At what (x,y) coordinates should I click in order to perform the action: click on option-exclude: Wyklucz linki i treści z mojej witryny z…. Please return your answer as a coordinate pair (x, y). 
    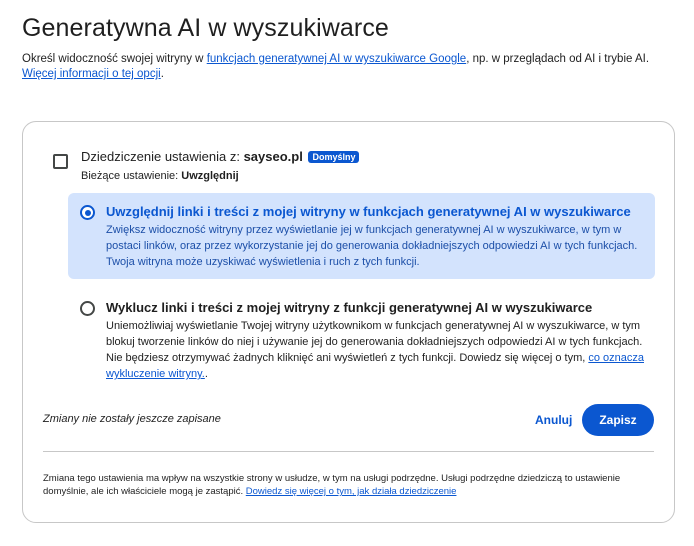
    Looking at the image, I should click on (361, 336).